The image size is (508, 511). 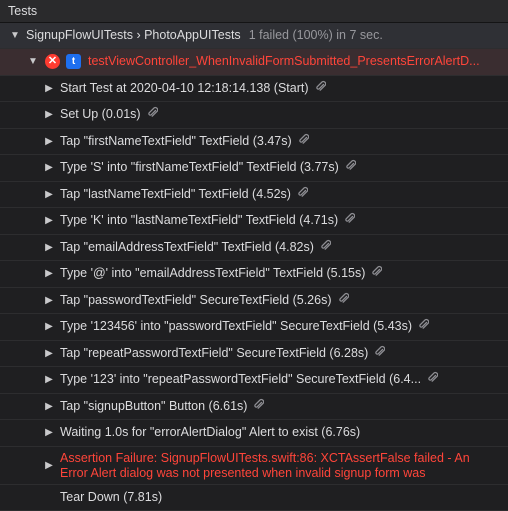 What do you see at coordinates (153, 406) in the screenshot?
I see `activity-label: Tap "signupButton" Button (6.61s)` at bounding box center [153, 406].